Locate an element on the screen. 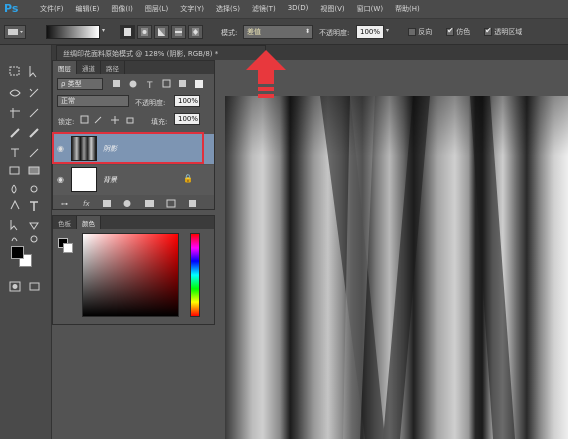 Image resolution: width=568 pixels, height=439 pixels. opacity-input: 100% is located at coordinates (370, 32).